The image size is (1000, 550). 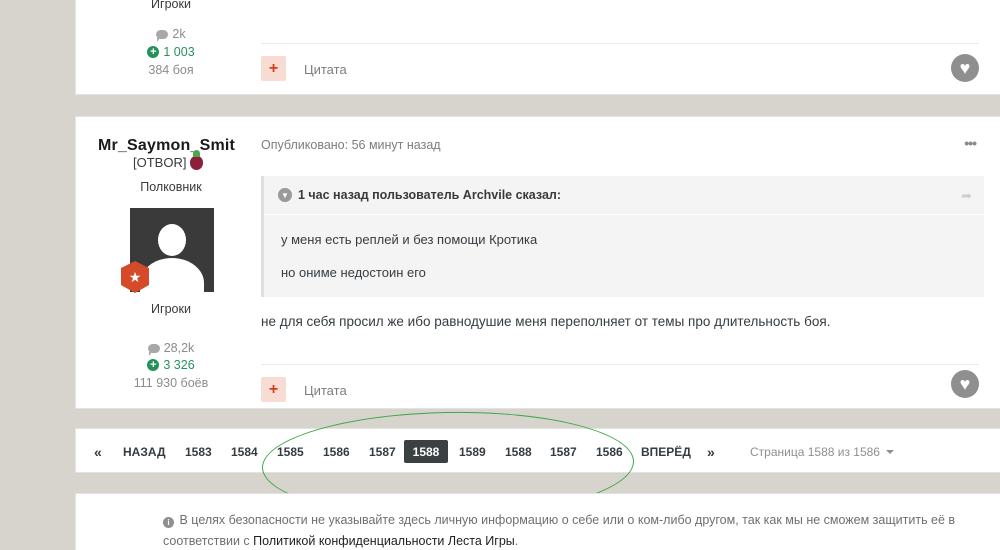 What do you see at coordinates (171, 34) in the screenshot?
I see `previous-post-posts-count: 2k` at bounding box center [171, 34].